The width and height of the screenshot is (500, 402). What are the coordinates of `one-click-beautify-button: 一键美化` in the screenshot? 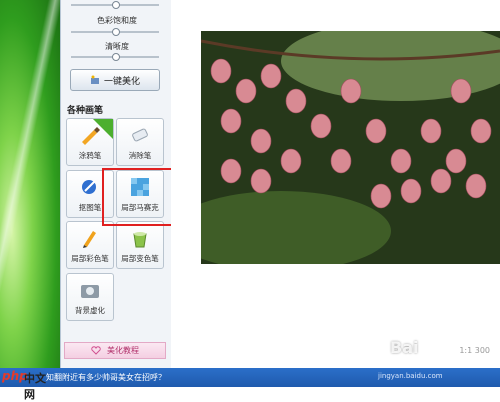 It's located at (115, 80).